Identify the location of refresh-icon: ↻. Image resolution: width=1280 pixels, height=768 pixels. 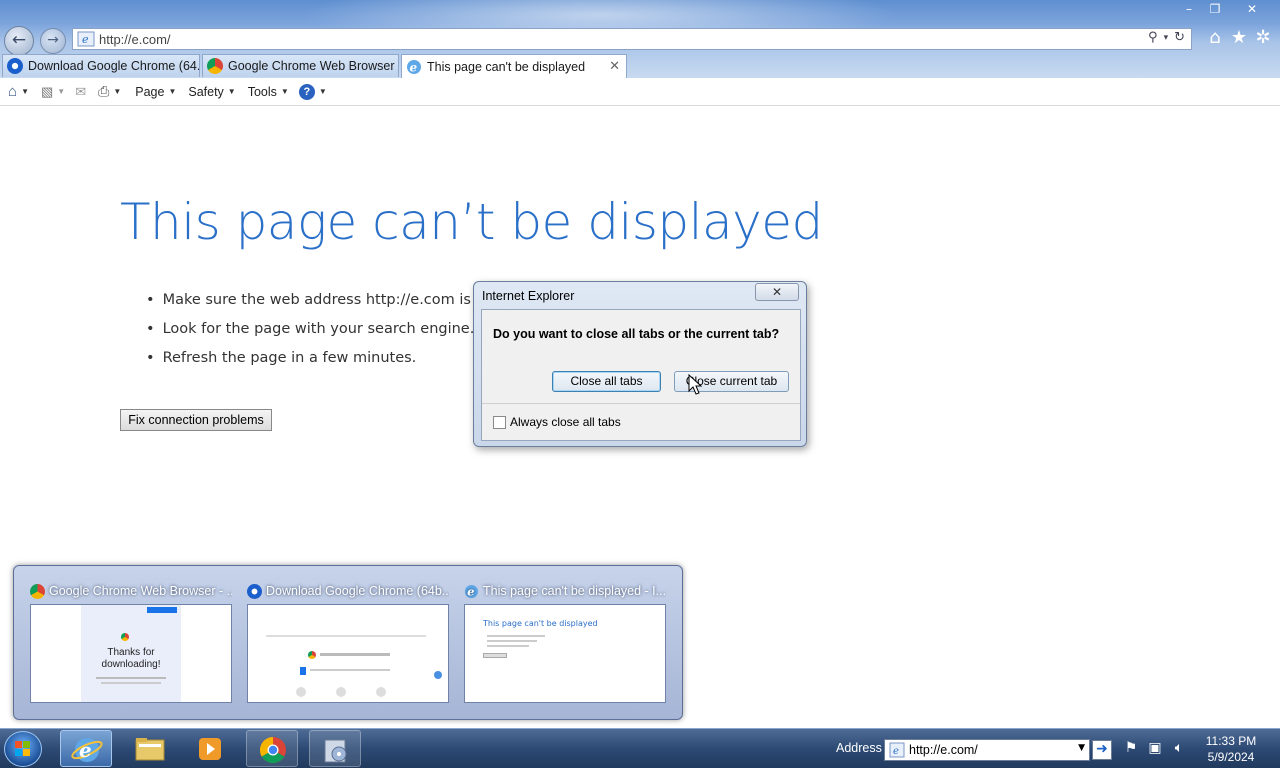
(1179, 38).